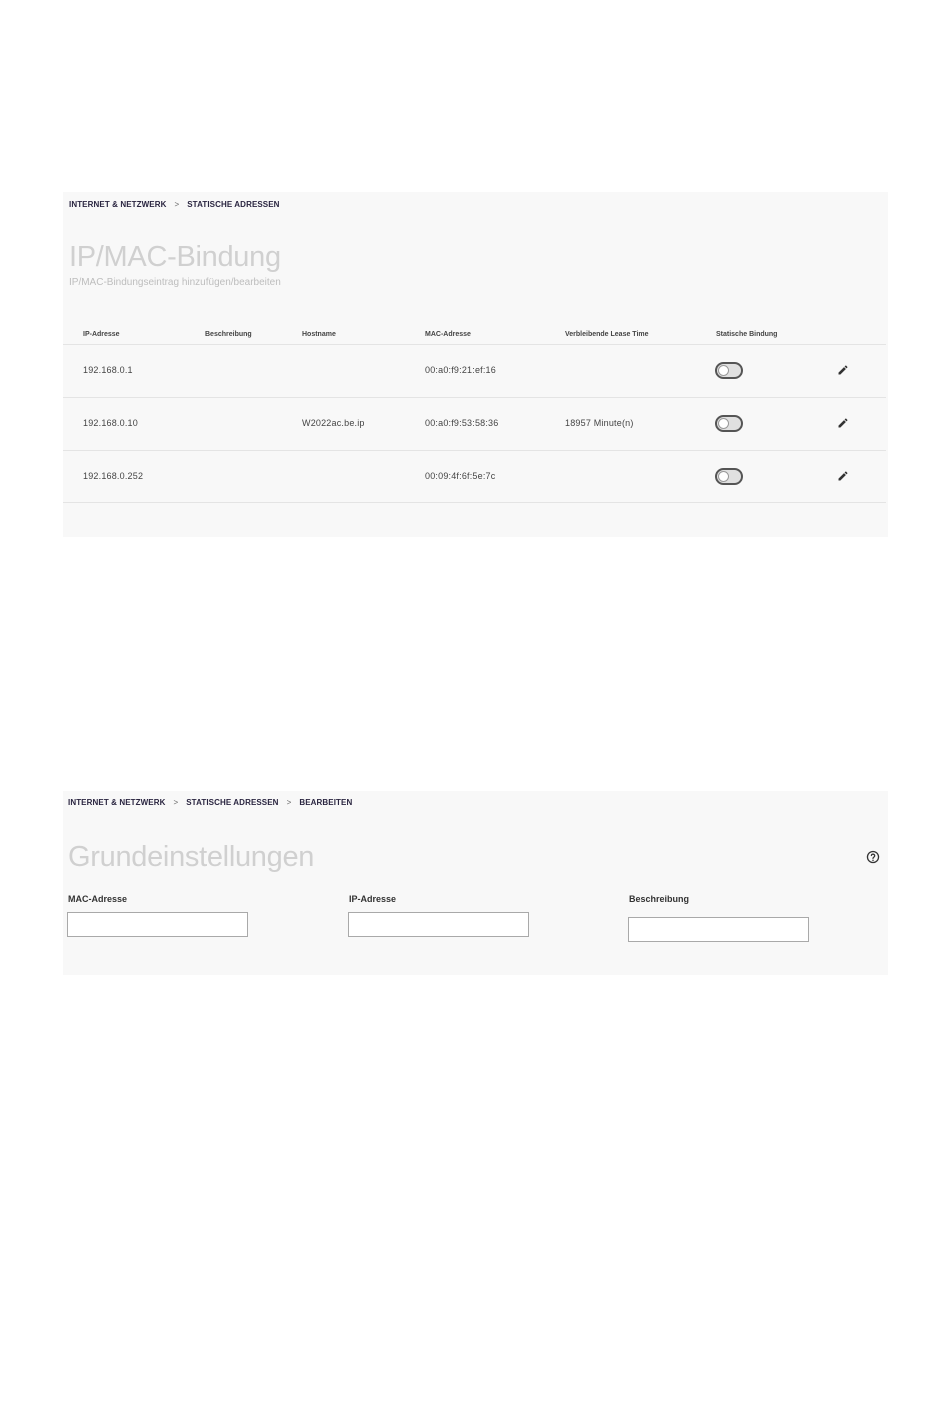  I want to click on column-header-mac: MAC-Adresse, so click(448, 334).